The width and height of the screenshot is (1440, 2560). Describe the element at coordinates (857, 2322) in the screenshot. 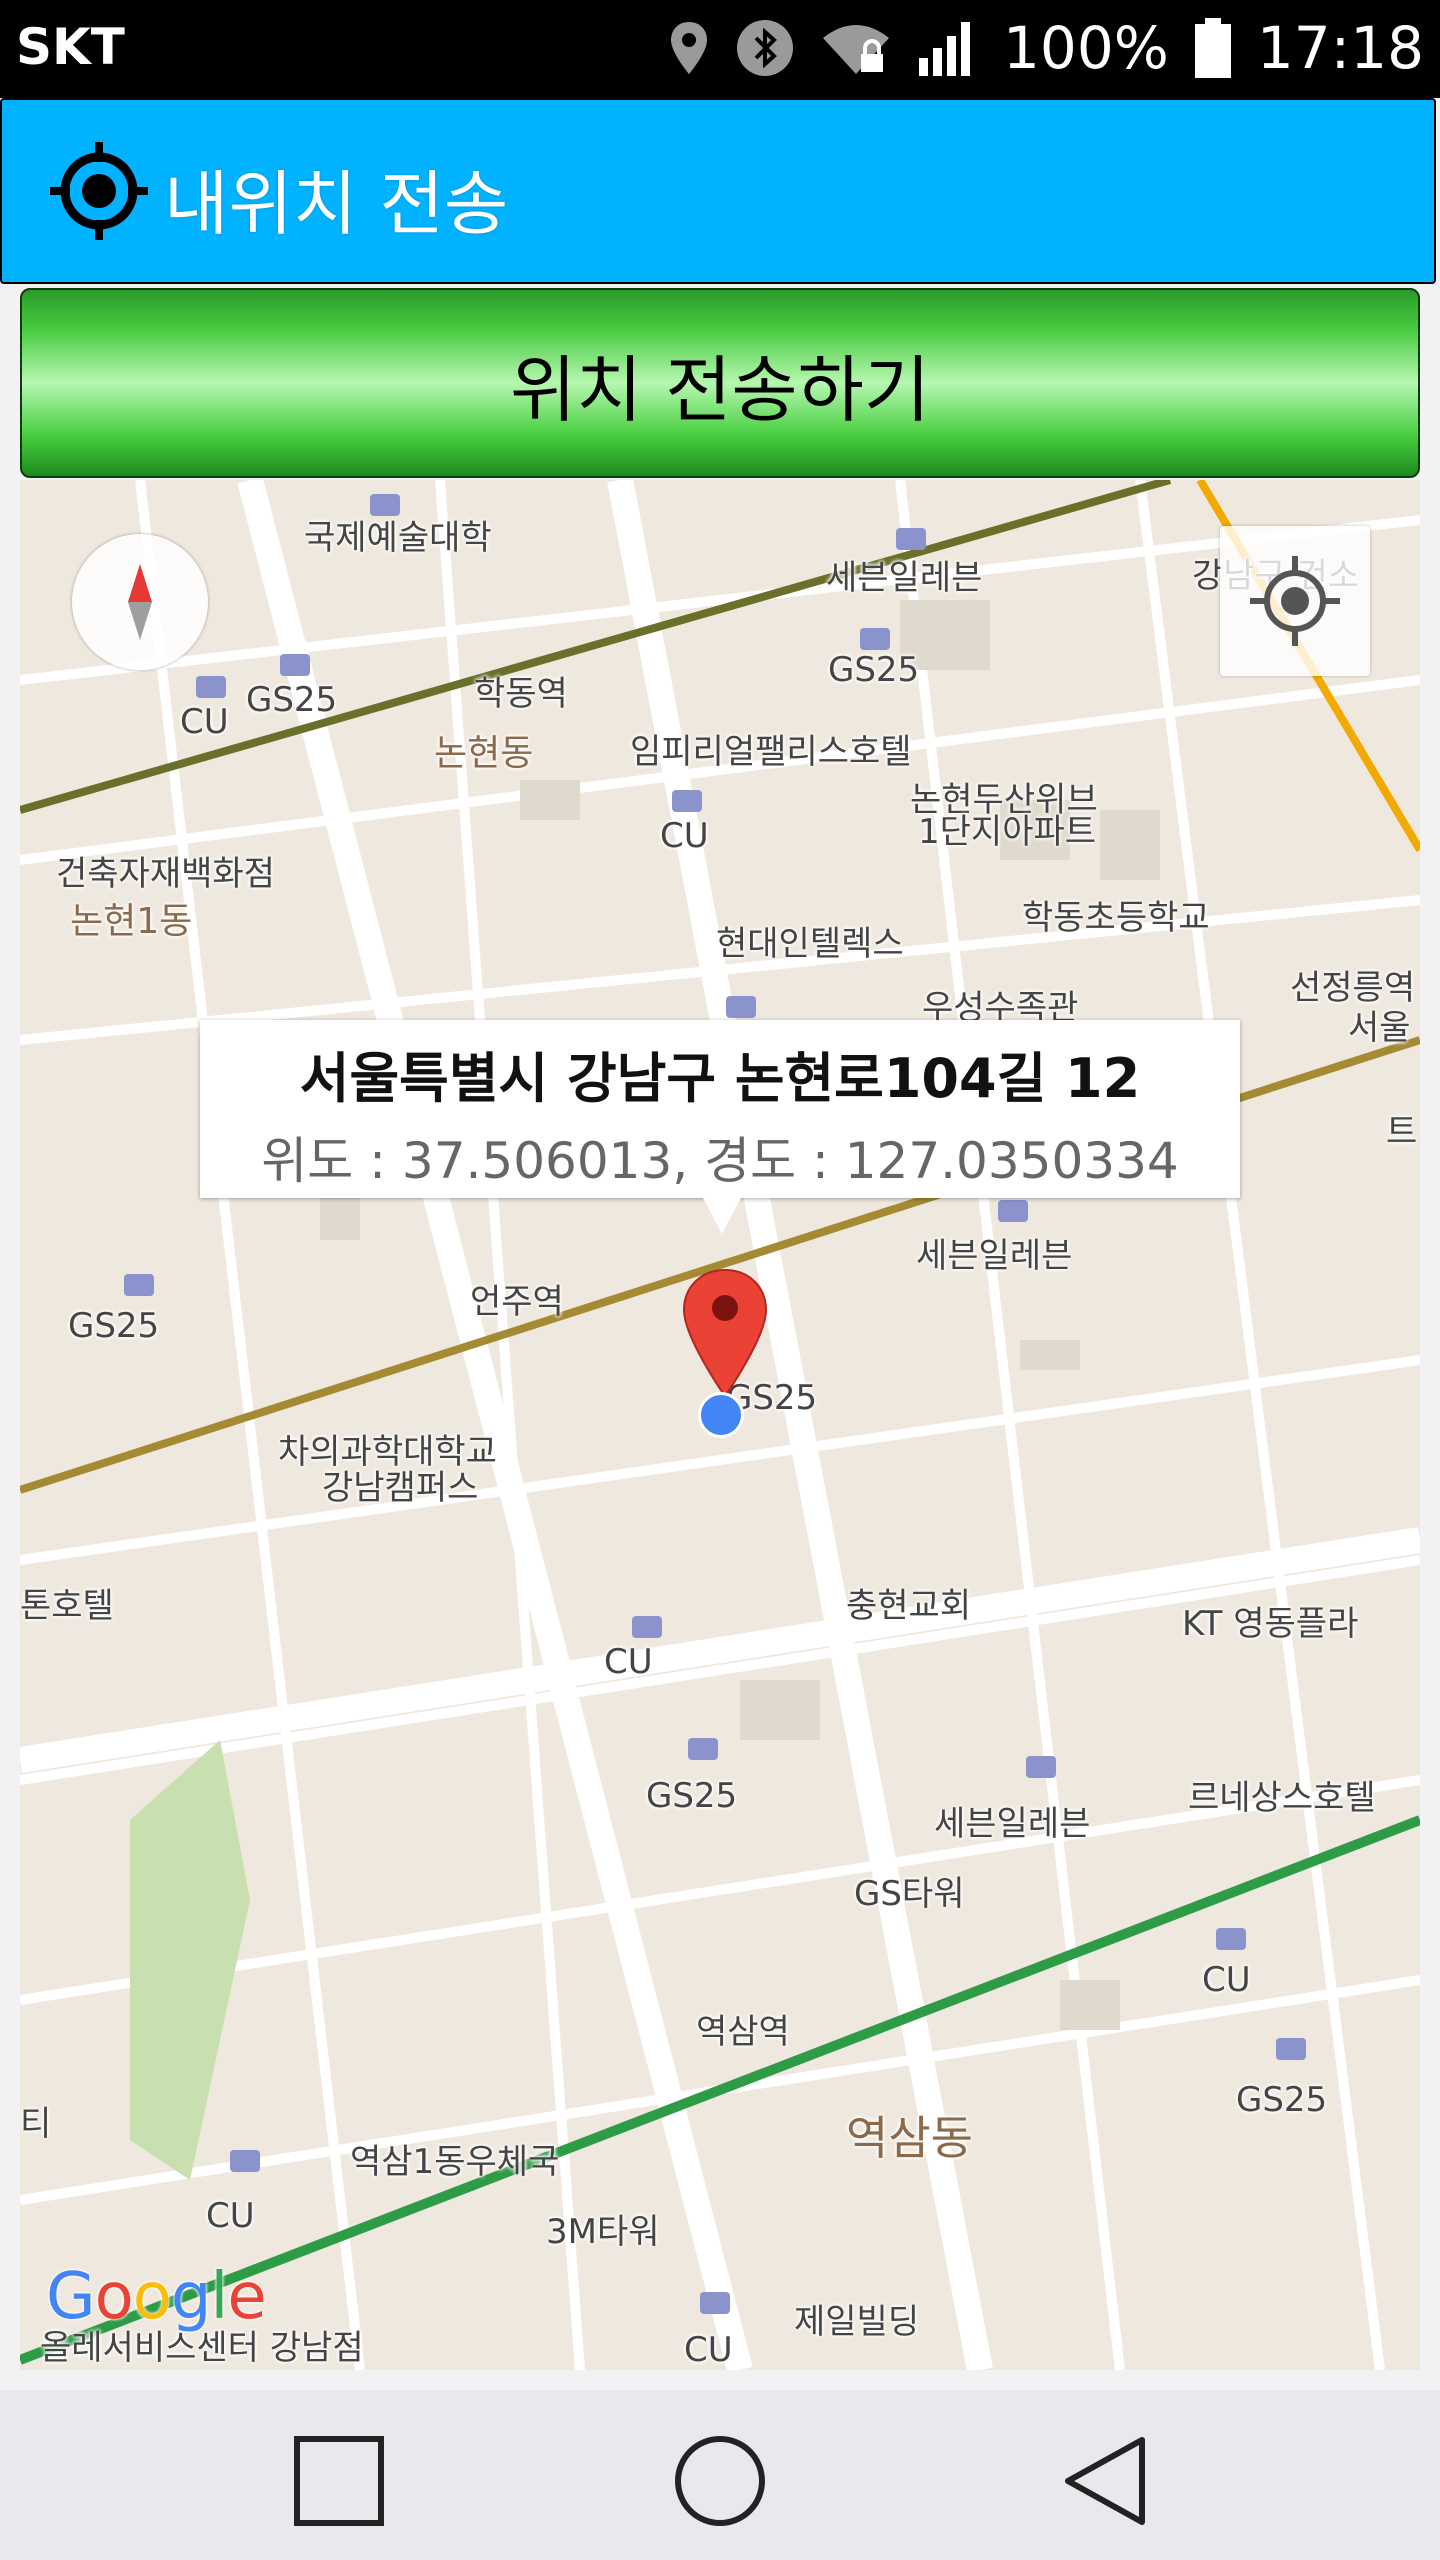

I see `map-label: 제일빌딩` at that location.